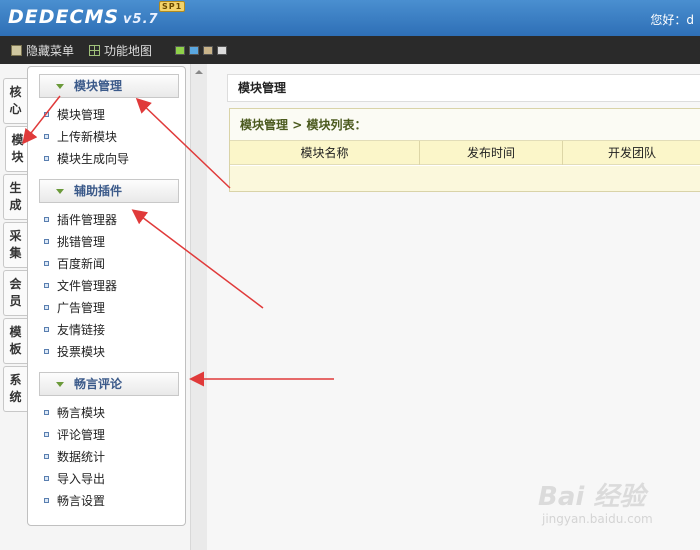  What do you see at coordinates (264, 125) in the screenshot?
I see `breadcrumb-module-management: 模块管理` at bounding box center [264, 125].